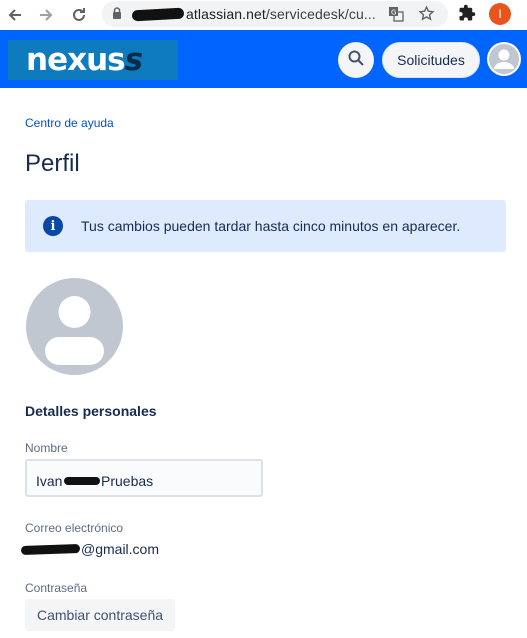  Describe the element at coordinates (46, 15) in the screenshot. I see `forward-arrow-icon` at that location.